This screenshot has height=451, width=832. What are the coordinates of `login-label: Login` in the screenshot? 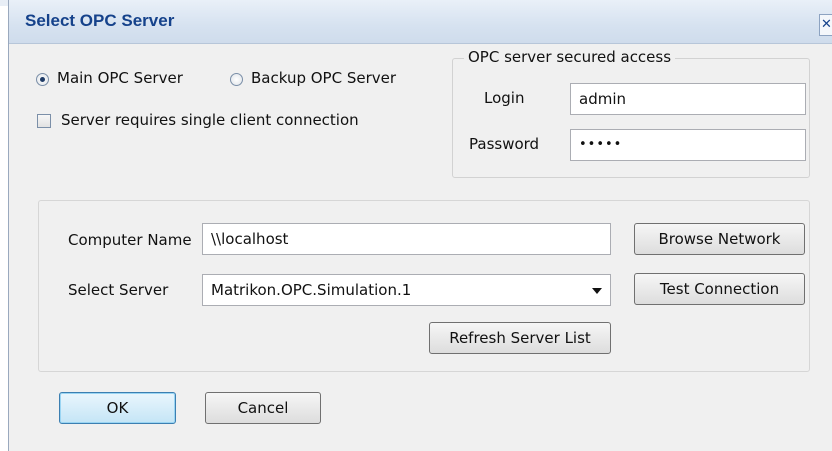 It's located at (504, 98).